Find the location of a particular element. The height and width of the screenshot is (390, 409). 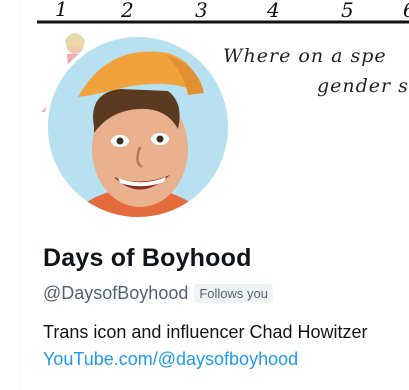

profile-website-link: YouTube.com/@daysofboyhood is located at coordinates (170, 359).